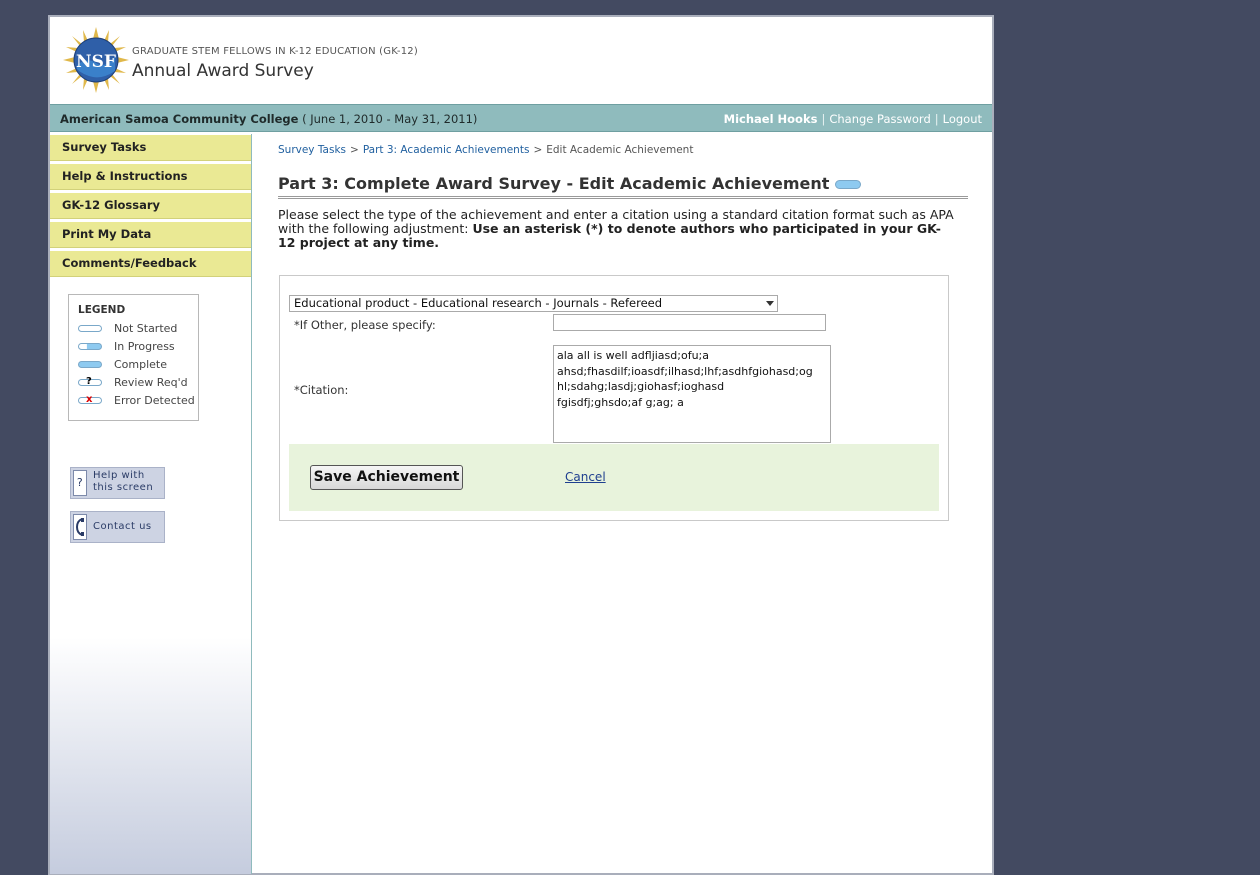 The width and height of the screenshot is (1260, 875). Describe the element at coordinates (386, 477) in the screenshot. I see `save-achievement-button: Save Achievement` at that location.